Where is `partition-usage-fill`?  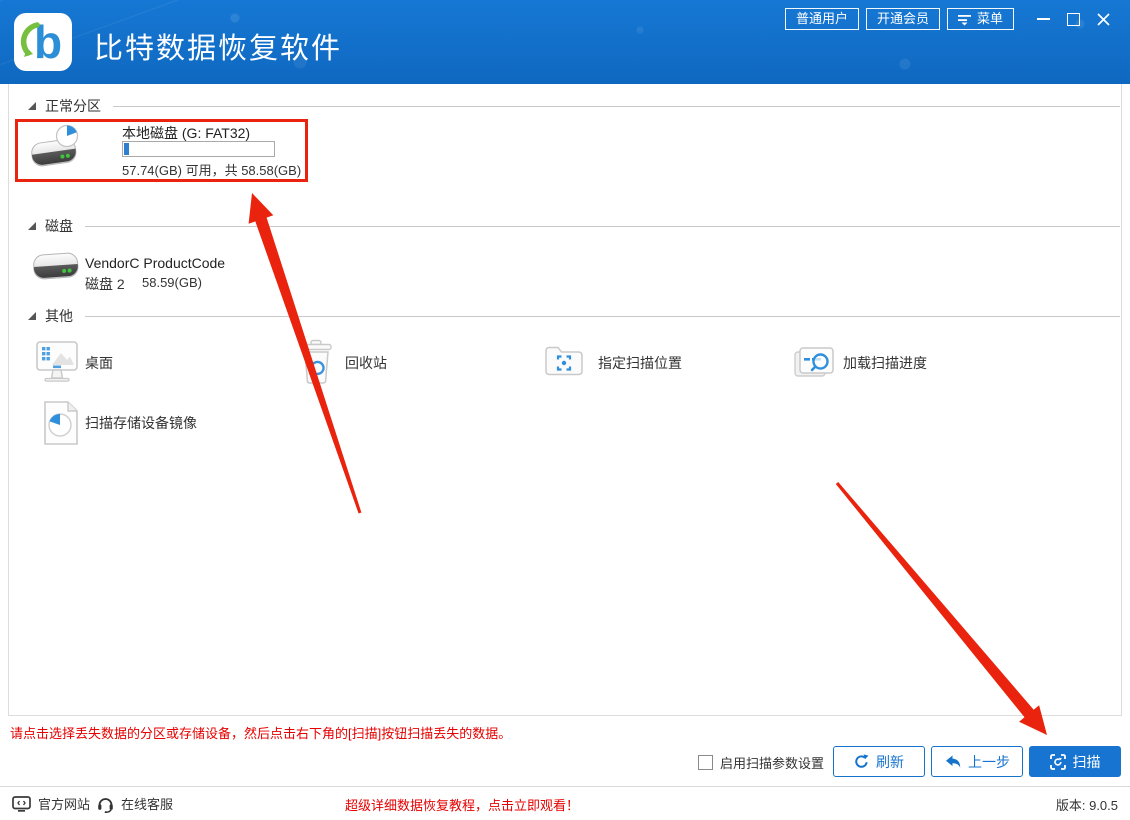 partition-usage-fill is located at coordinates (126, 149).